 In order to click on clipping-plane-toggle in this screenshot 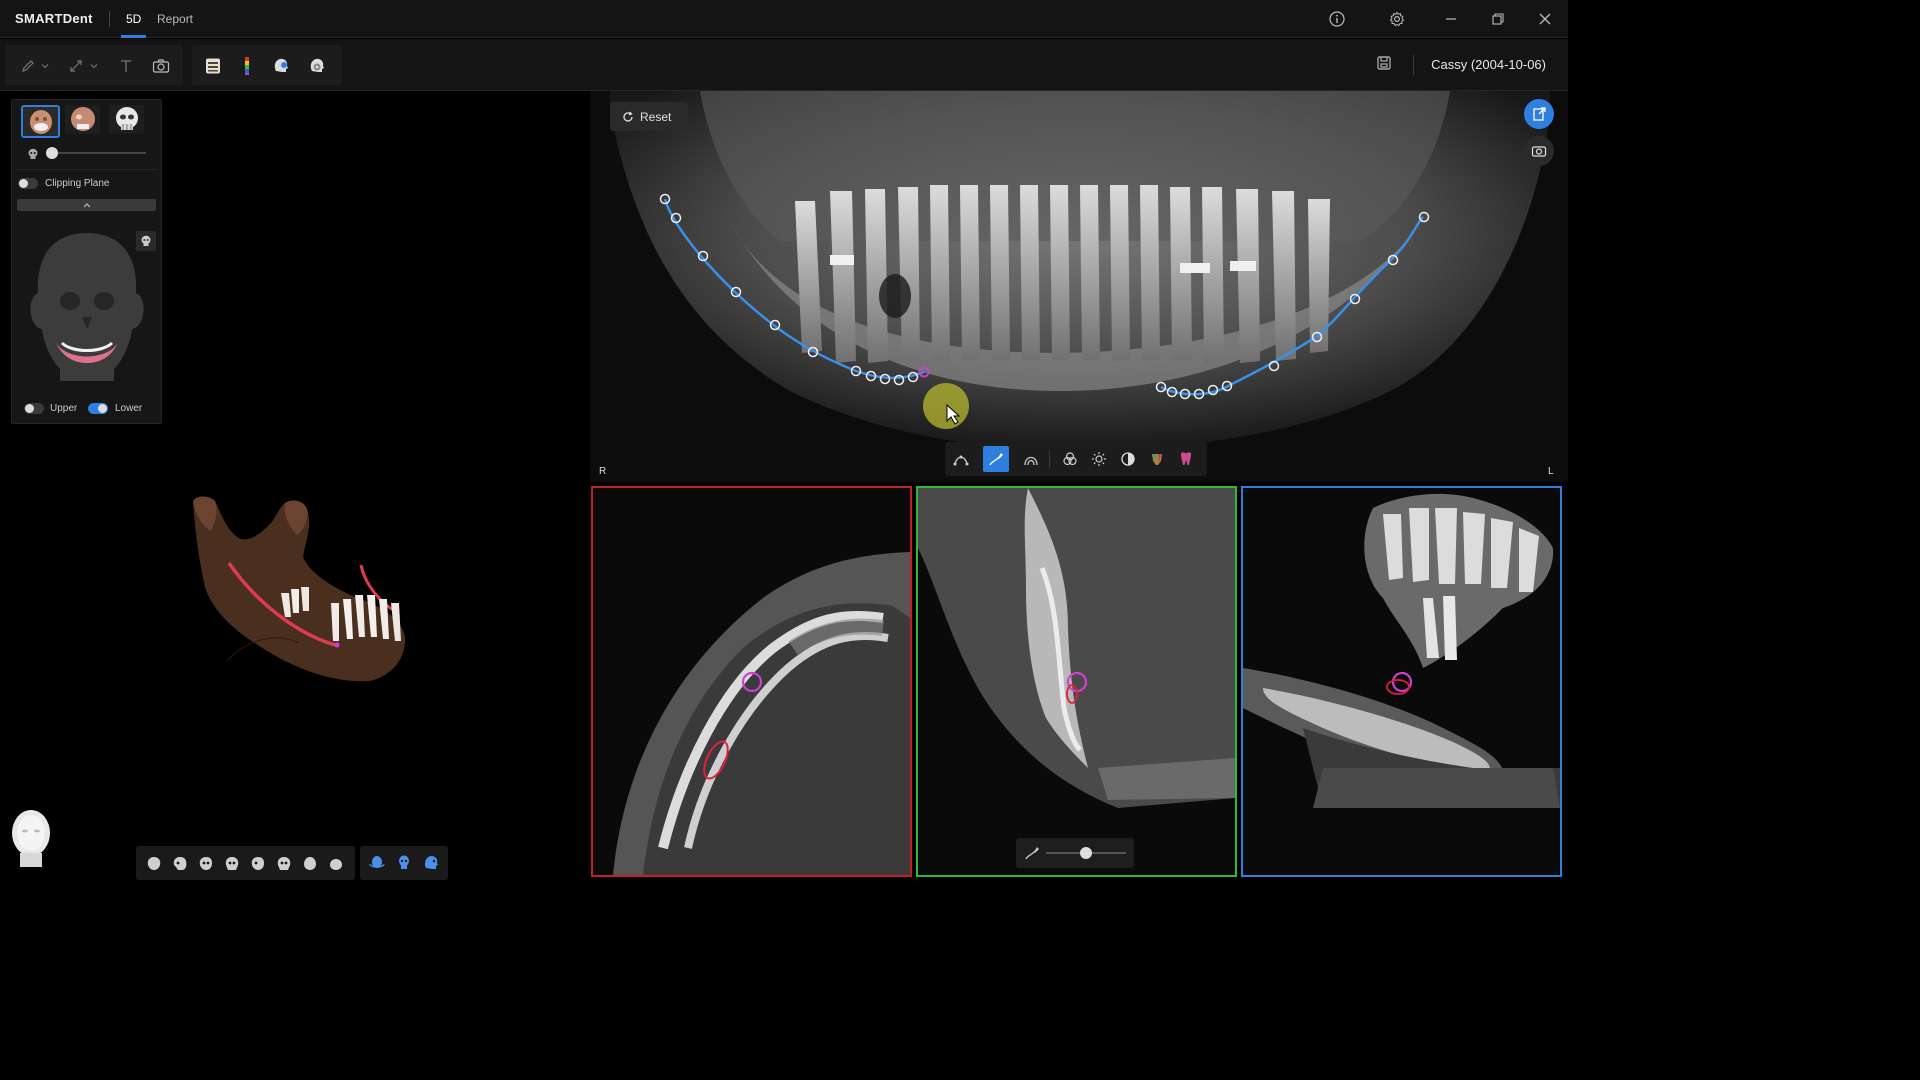, I will do `click(28, 183)`.